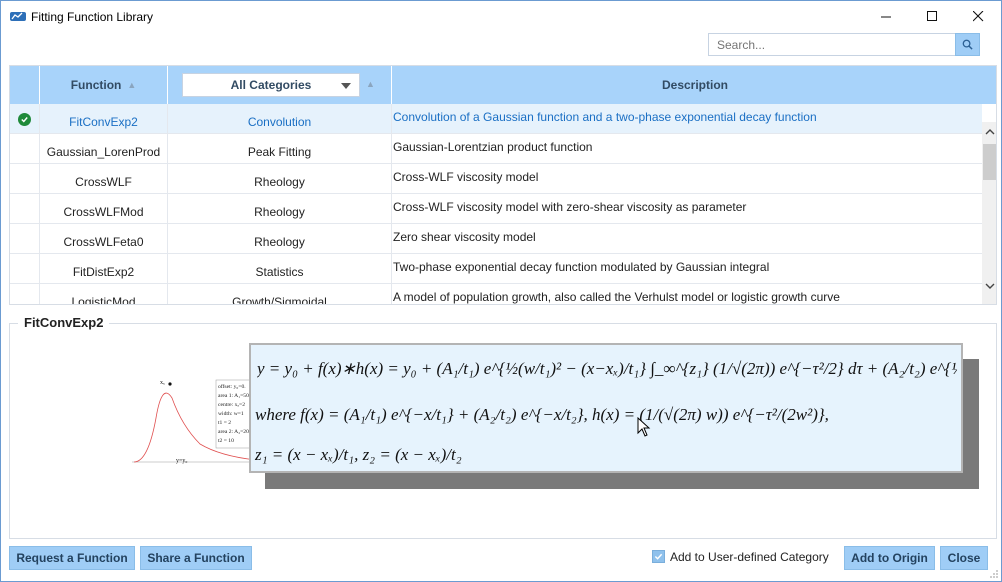 The width and height of the screenshot is (1002, 582). Describe the element at coordinates (989, 162) in the screenshot. I see `scrollbar-thumb` at that location.